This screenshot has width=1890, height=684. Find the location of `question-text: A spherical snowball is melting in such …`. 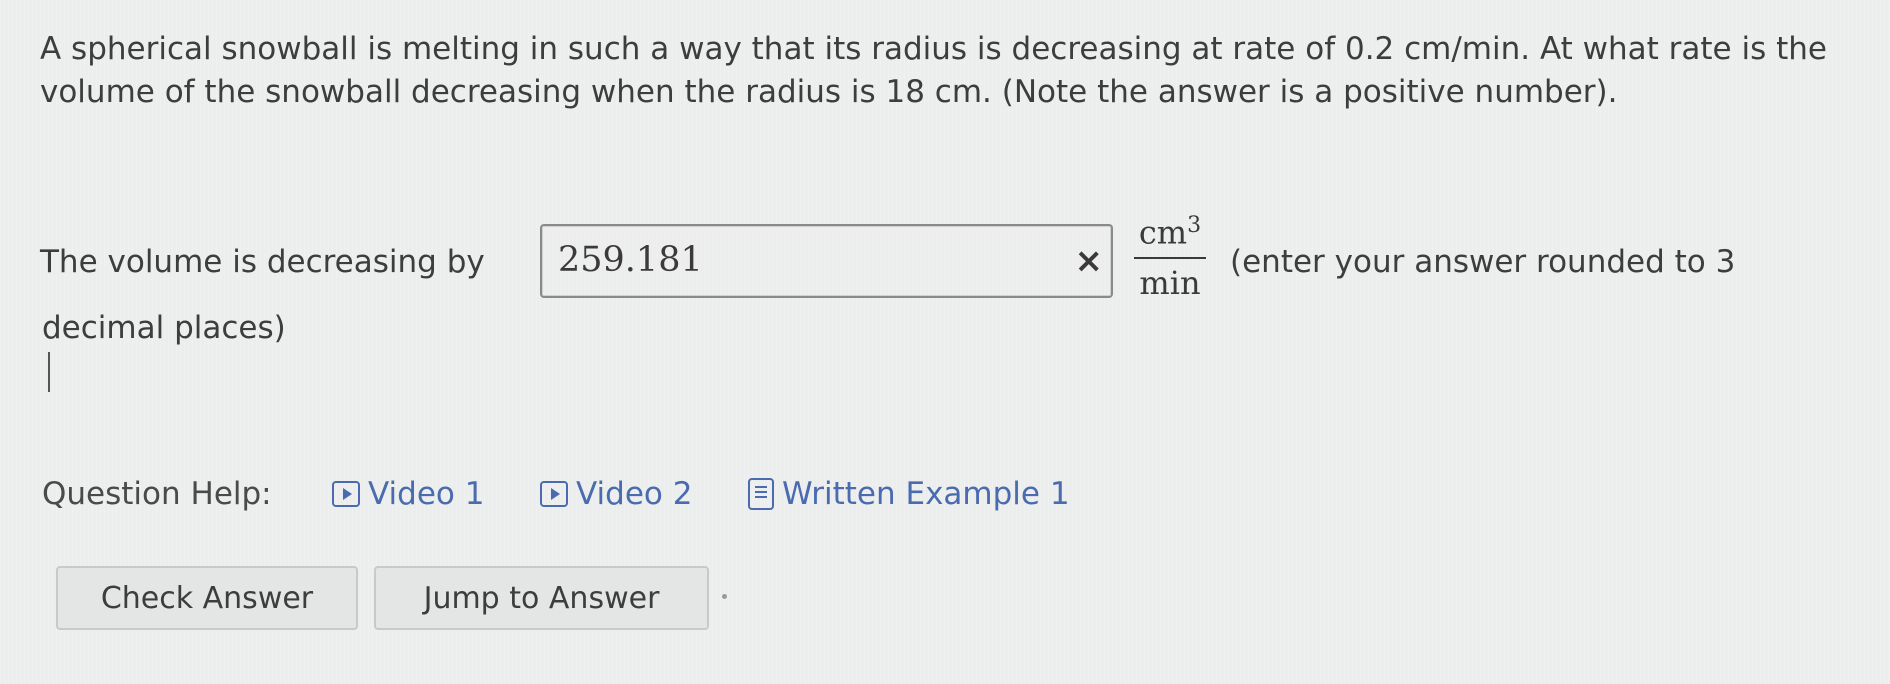

question-text: A spherical snowball is melting in such … is located at coordinates (933, 70).